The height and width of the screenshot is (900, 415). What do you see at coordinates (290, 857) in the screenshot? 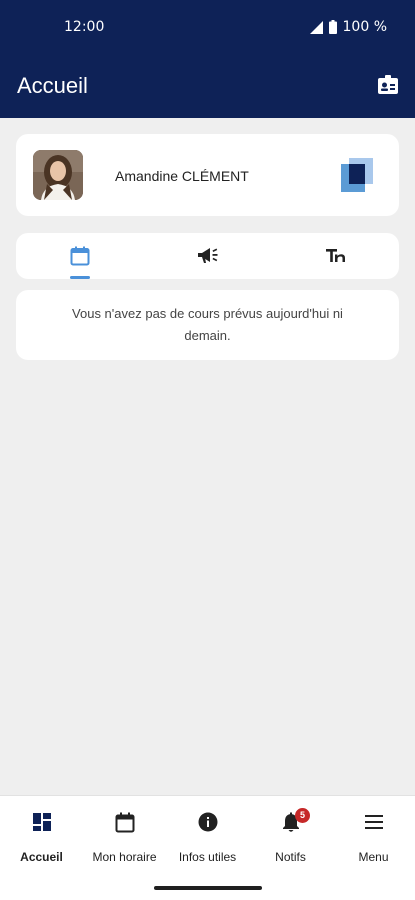
I see `nav-label-notifs: Notifs` at bounding box center [290, 857].